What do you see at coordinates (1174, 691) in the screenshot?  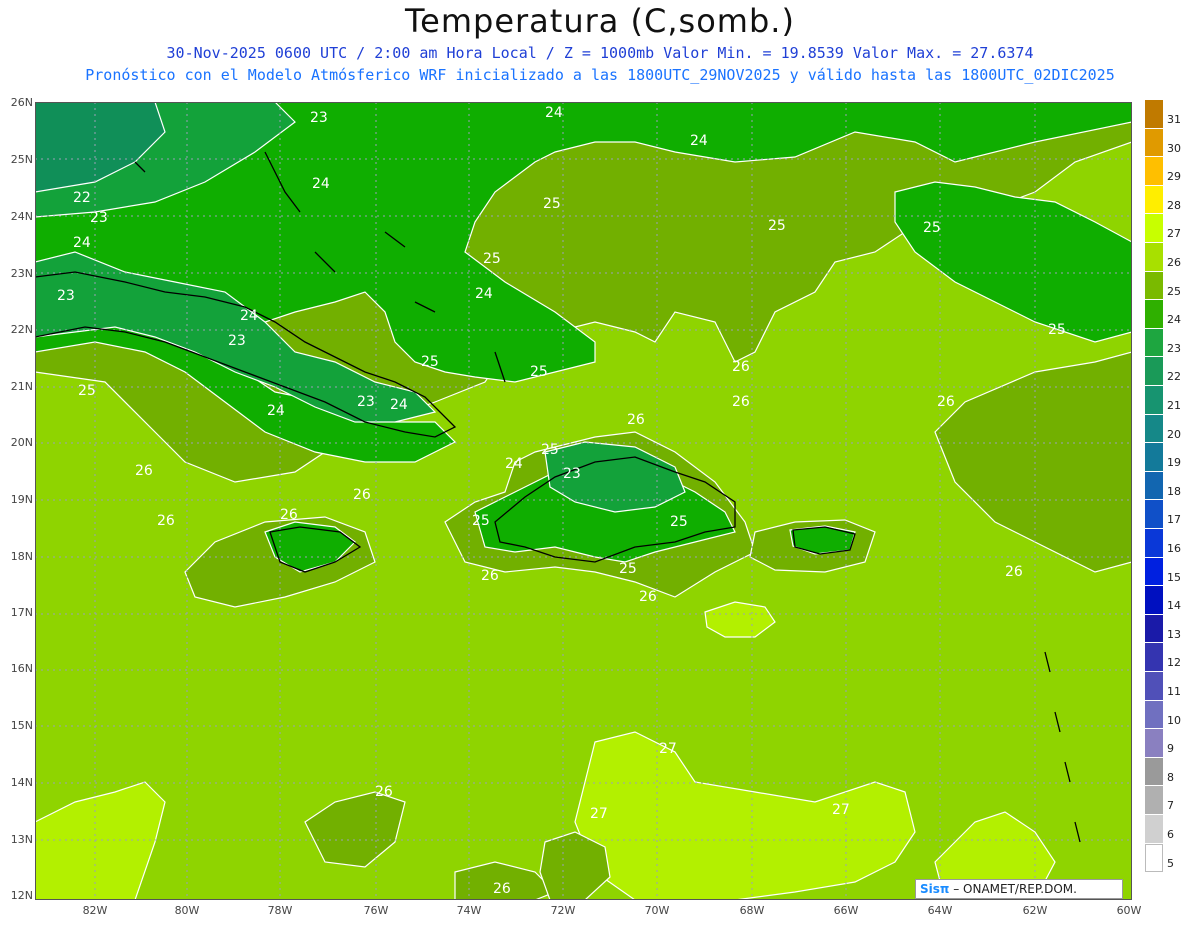 I see `colorbar-label: 11` at bounding box center [1174, 691].